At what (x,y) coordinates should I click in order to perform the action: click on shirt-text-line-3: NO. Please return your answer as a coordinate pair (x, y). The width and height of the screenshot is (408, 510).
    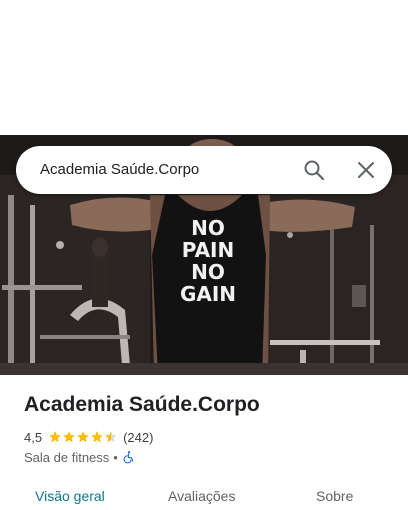
    Looking at the image, I should click on (208, 272).